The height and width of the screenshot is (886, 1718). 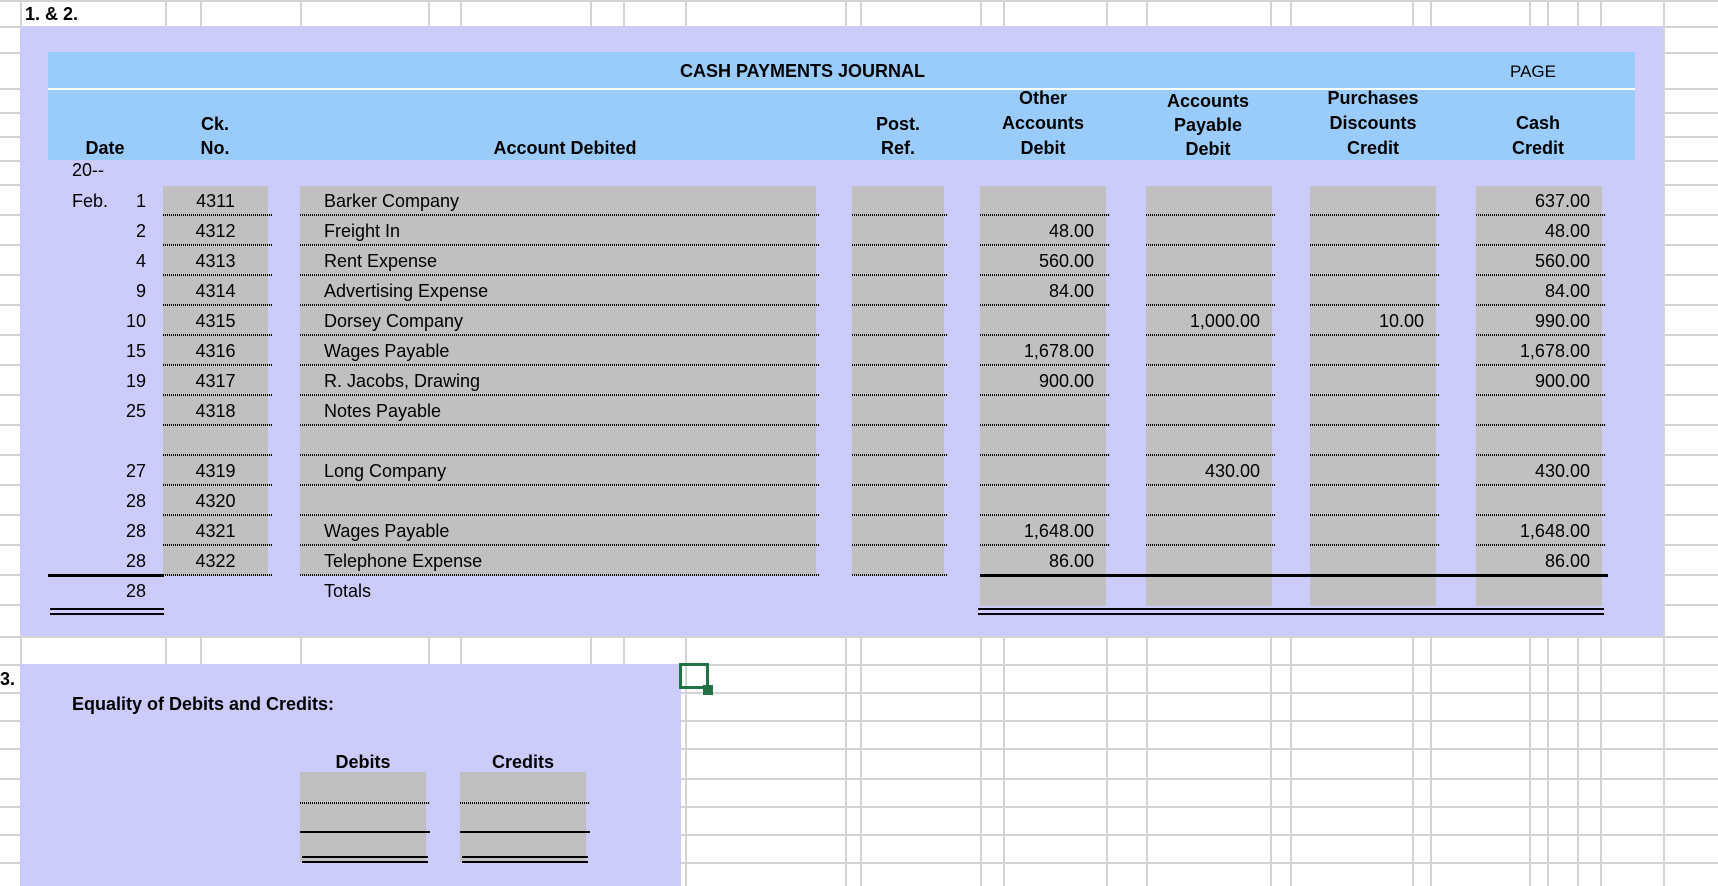 What do you see at coordinates (1037, 381) in the screenshot?
I see `other-amount: 900.00` at bounding box center [1037, 381].